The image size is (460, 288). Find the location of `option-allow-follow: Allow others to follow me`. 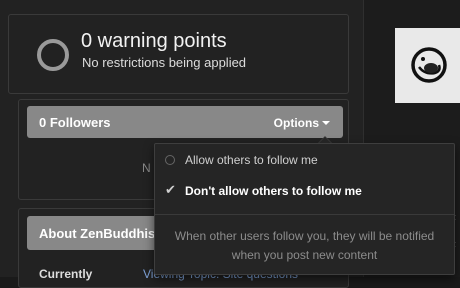

option-allow-follow: Allow others to follow me is located at coordinates (304, 160).